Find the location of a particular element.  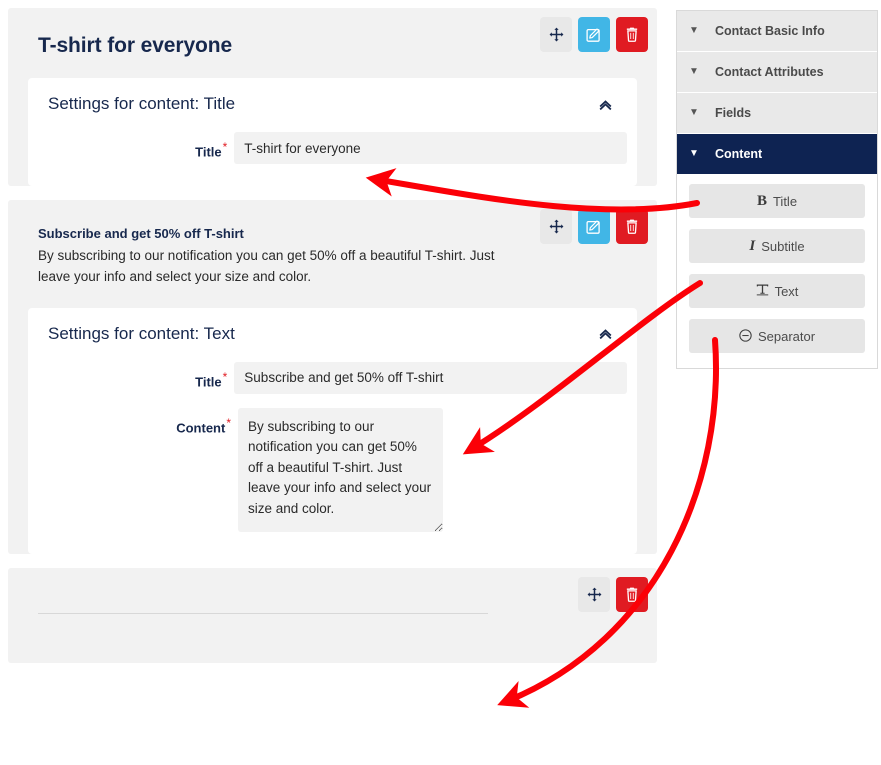

add-separator-block-button: Separator is located at coordinates (777, 336).